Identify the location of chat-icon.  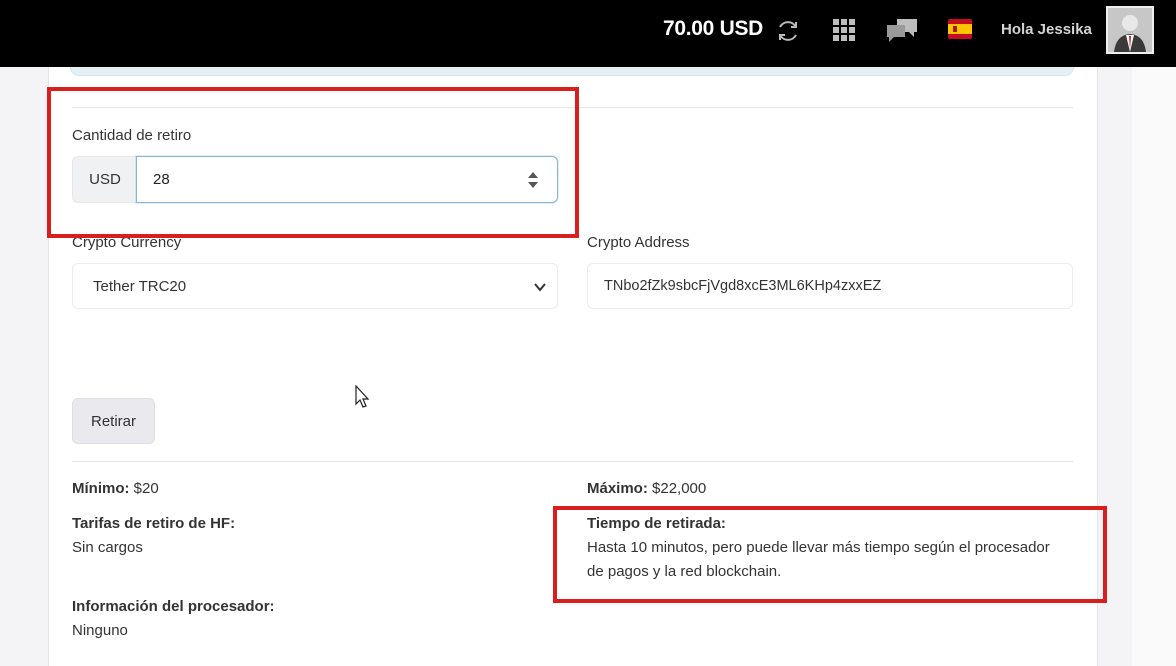
(902, 31).